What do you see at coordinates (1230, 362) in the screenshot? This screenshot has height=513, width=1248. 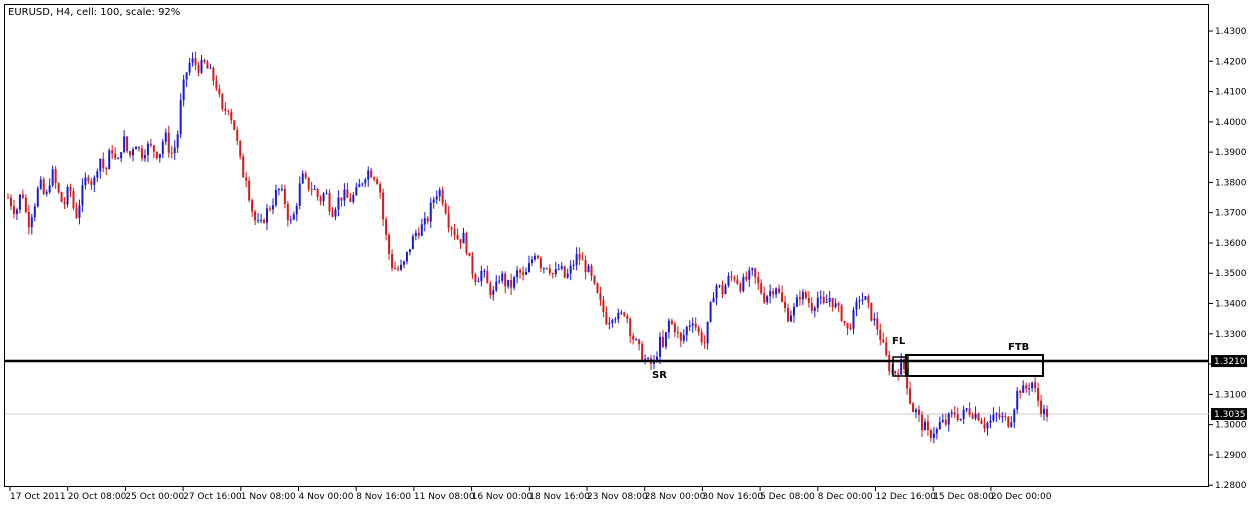 I see `level_line-tag-label: 1.3210` at bounding box center [1230, 362].